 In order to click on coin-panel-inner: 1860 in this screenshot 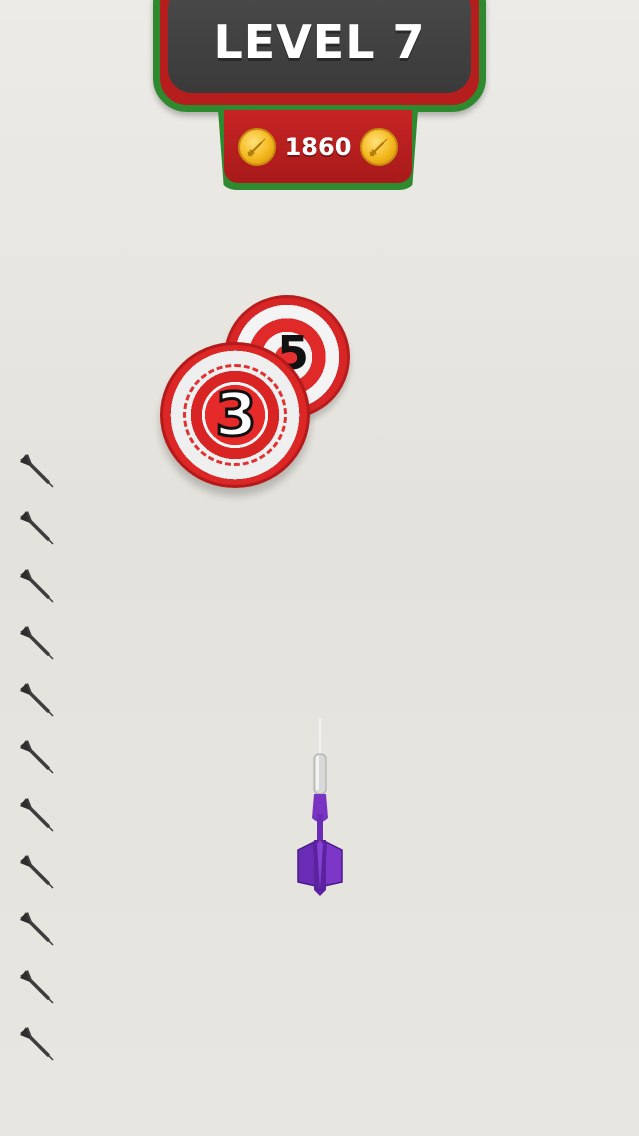, I will do `click(318, 146)`.